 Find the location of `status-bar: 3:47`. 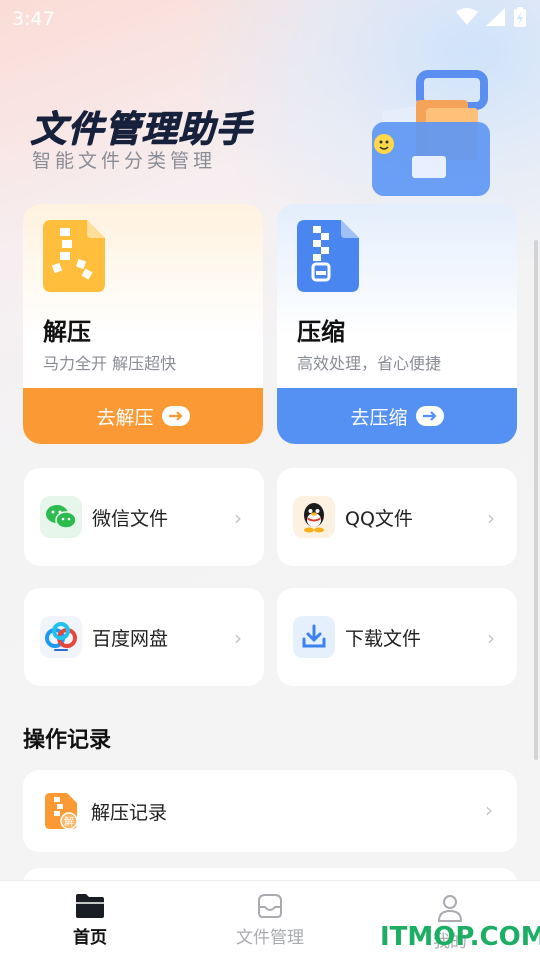

status-bar: 3:47 is located at coordinates (270, 18).